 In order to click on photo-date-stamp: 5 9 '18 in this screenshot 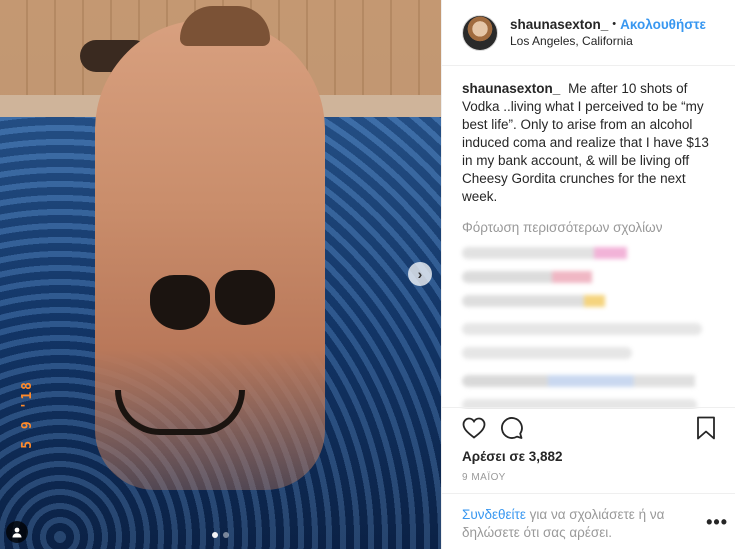, I will do `click(27, 414)`.